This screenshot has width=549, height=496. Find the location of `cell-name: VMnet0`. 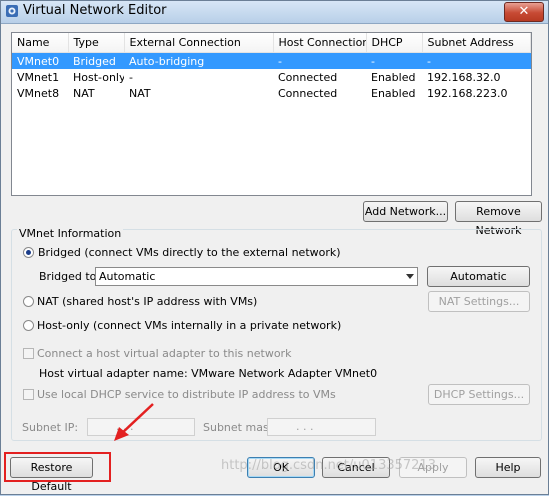

cell-name: VMnet0 is located at coordinates (40, 60).